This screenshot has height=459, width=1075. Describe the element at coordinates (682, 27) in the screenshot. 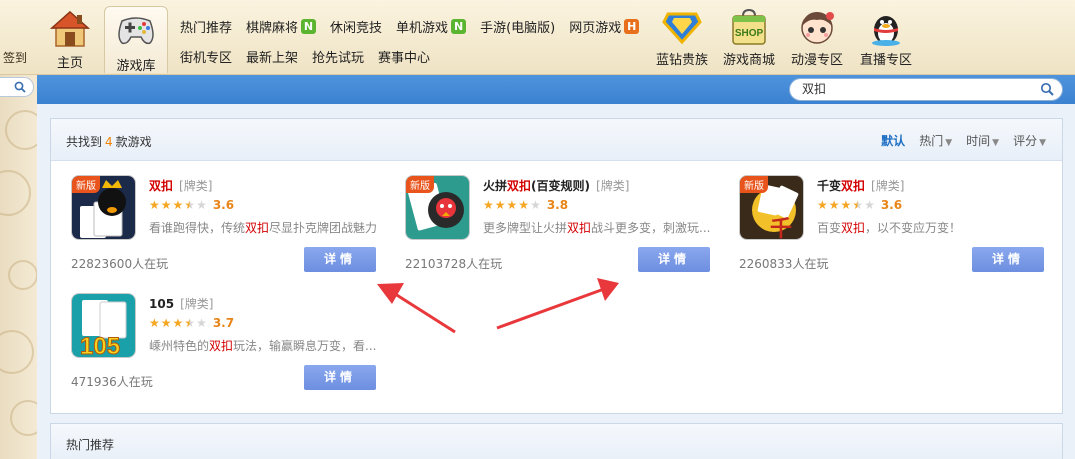

I see `blue-diamond-icon` at that location.